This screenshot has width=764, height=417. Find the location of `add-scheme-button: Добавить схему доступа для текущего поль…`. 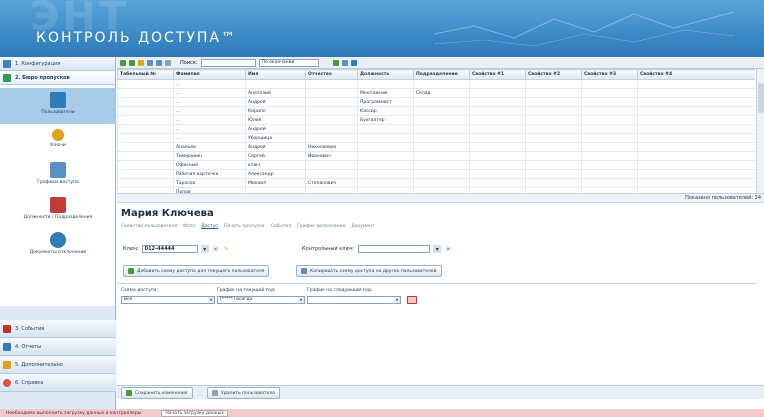

add-scheme-button: Добавить схему доступа для текущего поль… is located at coordinates (196, 271).